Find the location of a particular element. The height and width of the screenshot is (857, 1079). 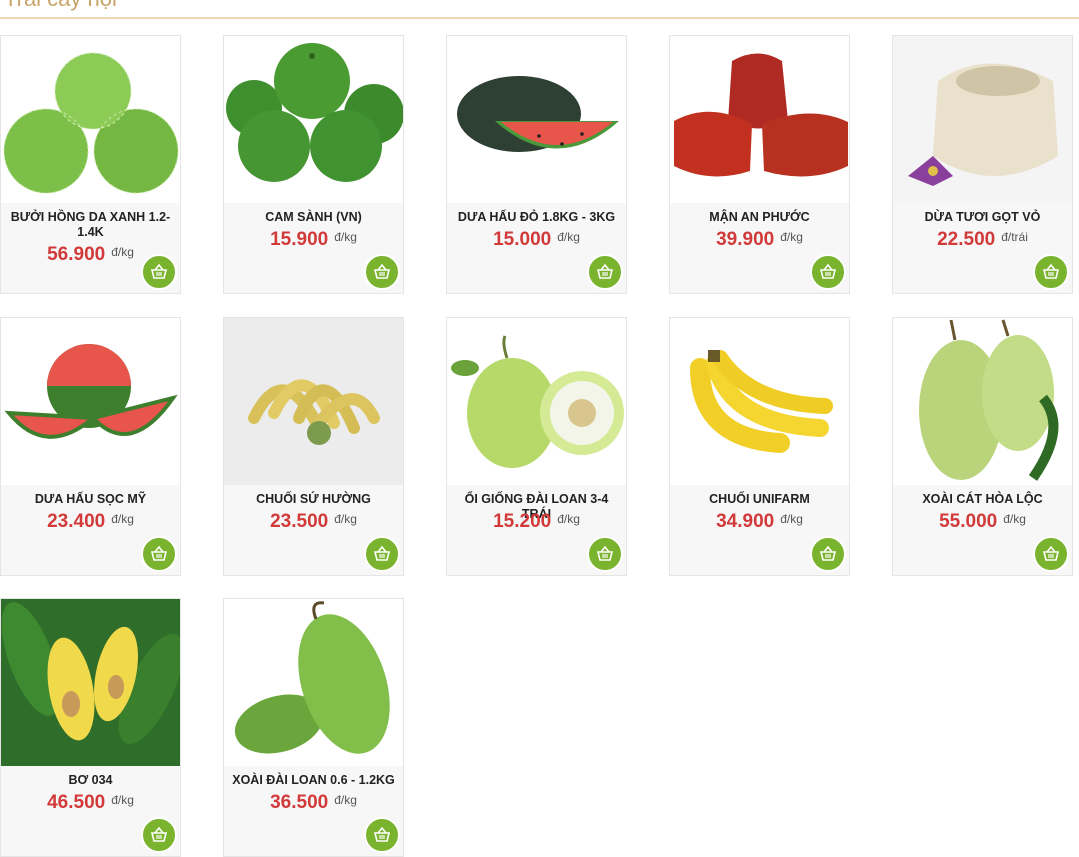

product-card-chuoi-su-huong: Chuối Sứ Hường 23.500 đ/kg is located at coordinates (313, 446).